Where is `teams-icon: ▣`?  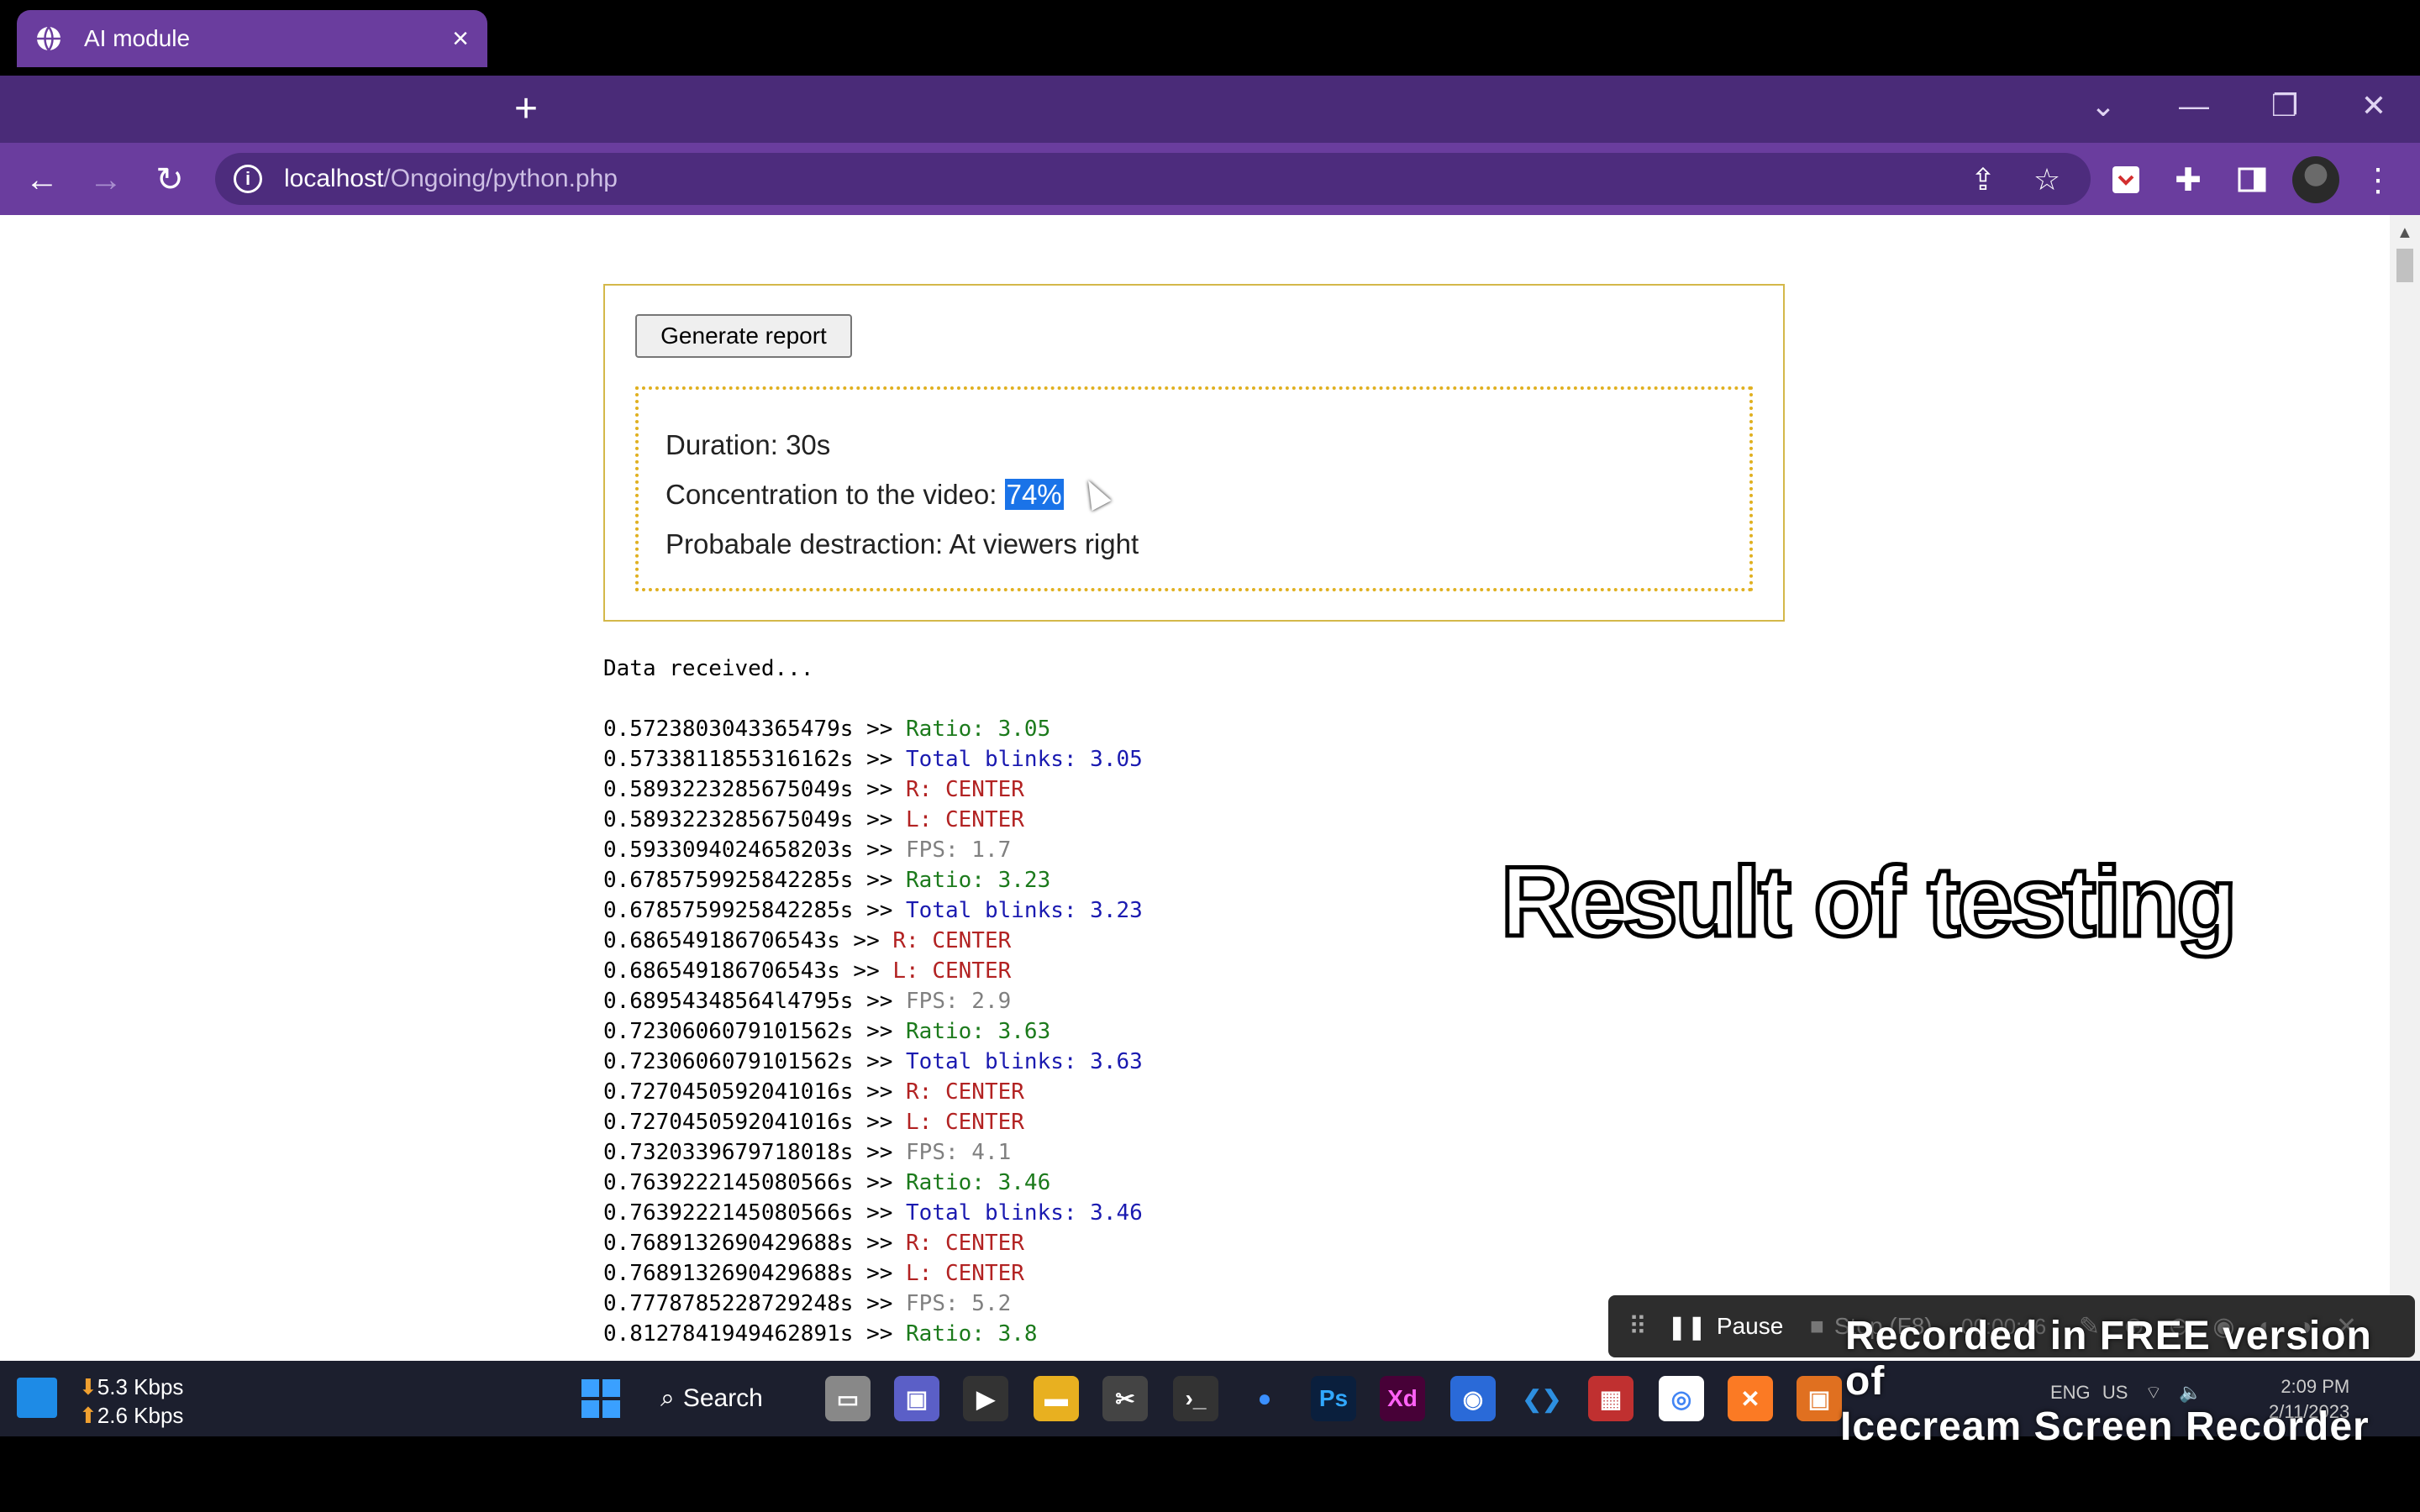 teams-icon: ▣ is located at coordinates (916, 1398).